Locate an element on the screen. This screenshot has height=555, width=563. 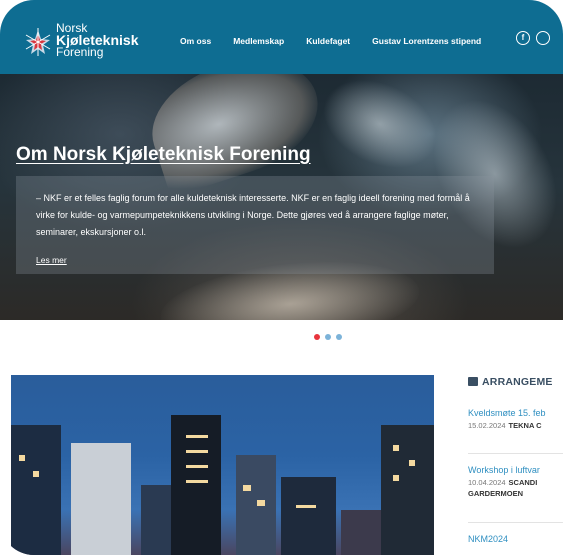
nav-gustav-lorentzens-stipend: Gustav Lorentzens stipend is located at coordinates (426, 41).